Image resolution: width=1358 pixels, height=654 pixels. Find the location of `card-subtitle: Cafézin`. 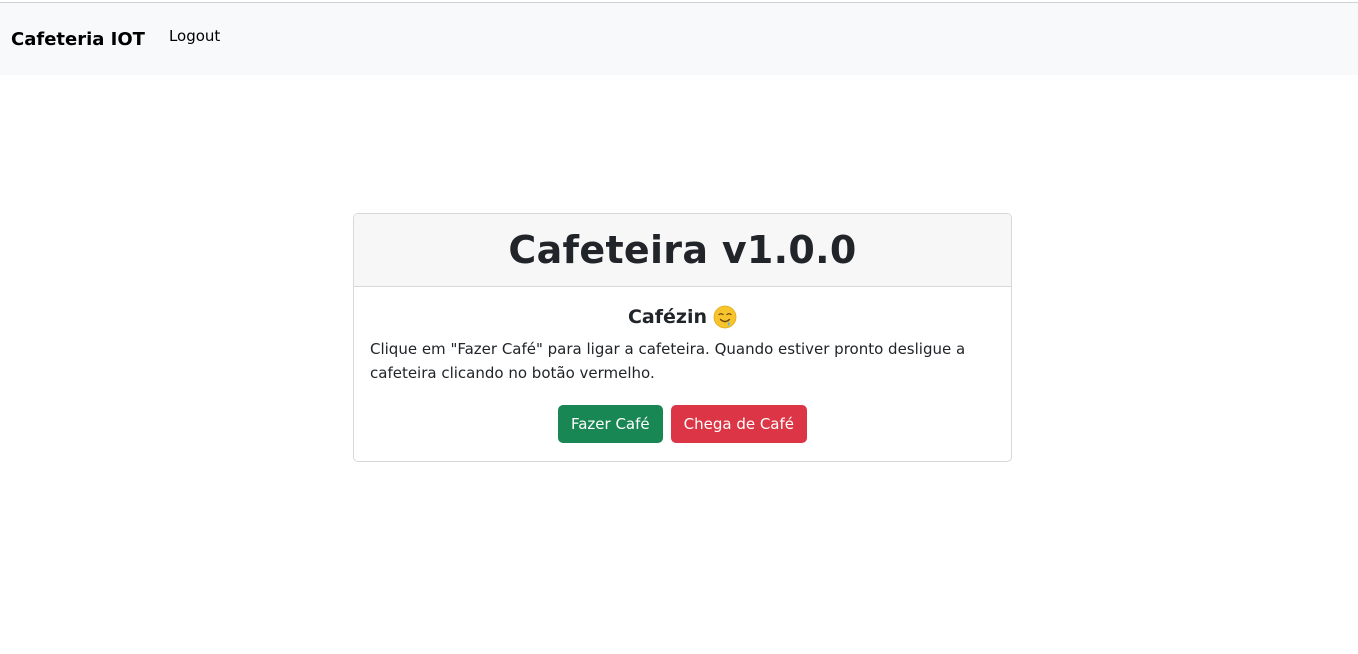

card-subtitle: Cafézin is located at coordinates (667, 317).